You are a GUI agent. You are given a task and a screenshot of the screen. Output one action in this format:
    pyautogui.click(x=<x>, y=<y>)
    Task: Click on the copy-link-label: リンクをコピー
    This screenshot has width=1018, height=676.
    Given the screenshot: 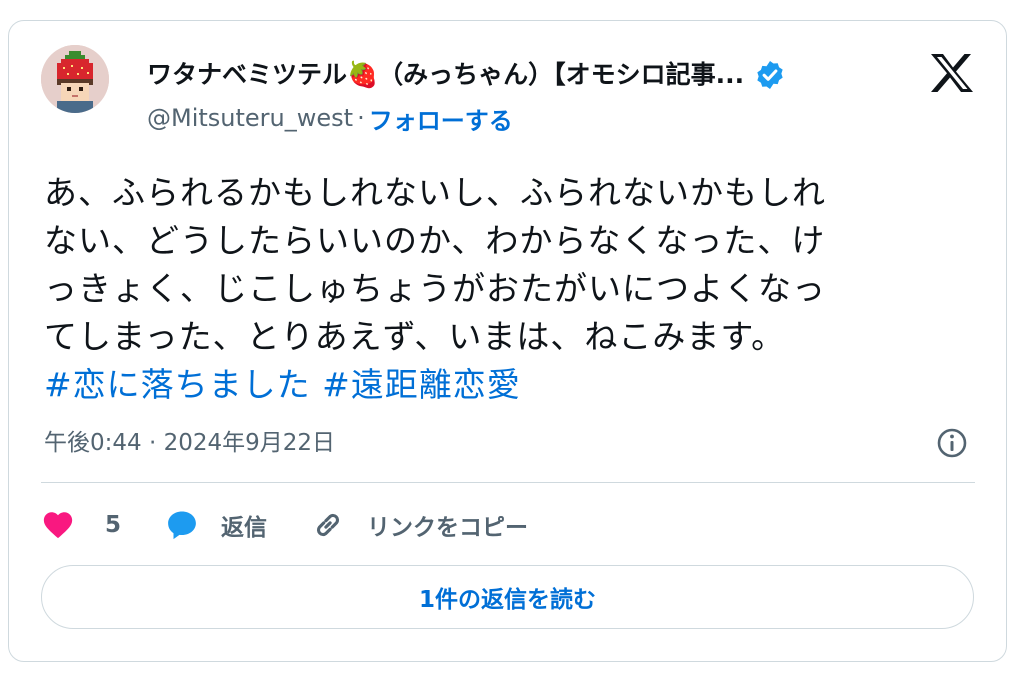 What is the action you would take?
    pyautogui.click(x=448, y=528)
    